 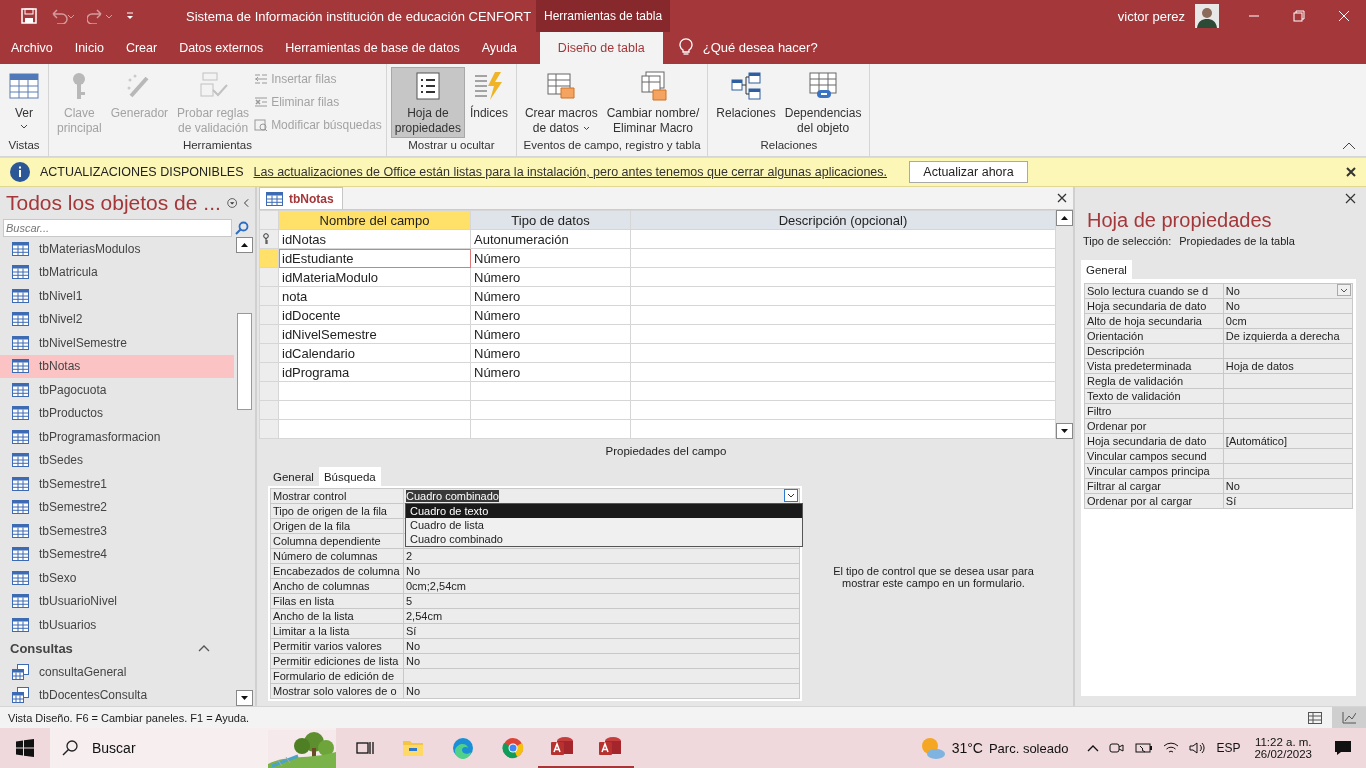 I want to click on chrome-icon, so click(x=513, y=748).